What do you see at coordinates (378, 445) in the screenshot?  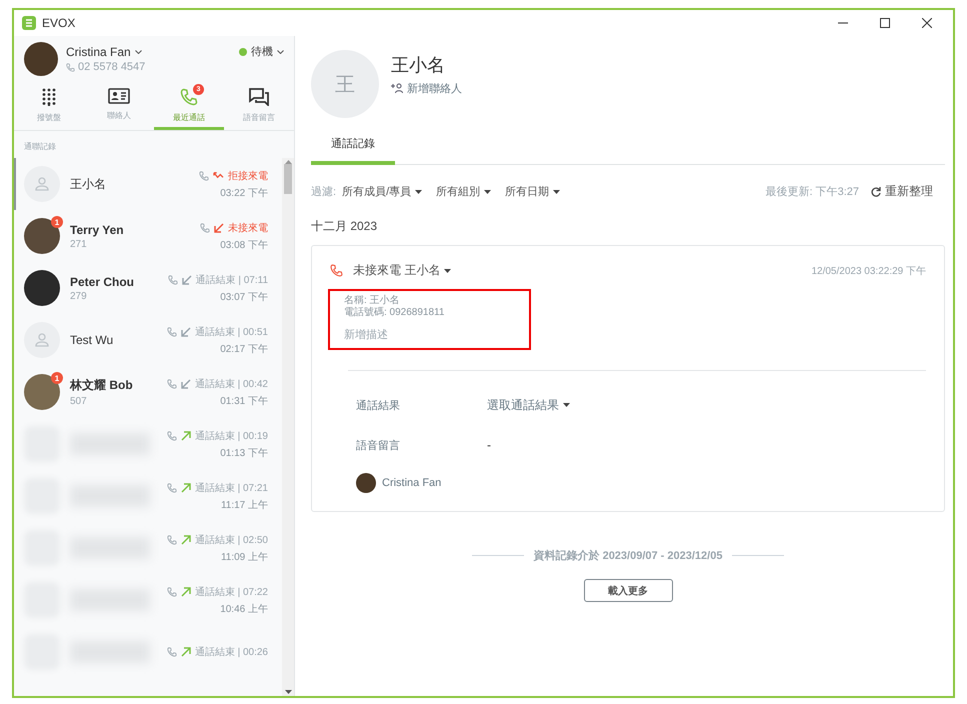 I see `field-label: 語音留言` at bounding box center [378, 445].